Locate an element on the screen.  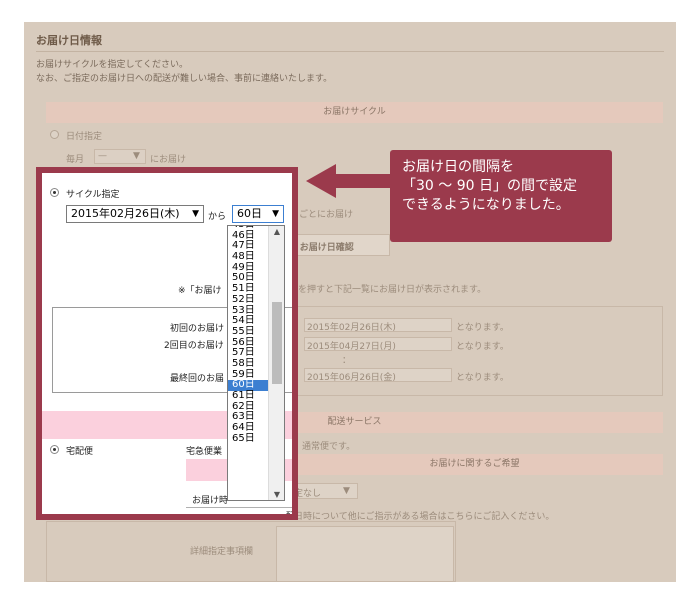
row3-value: 2015年06月26日(金) is located at coordinates (351, 378).